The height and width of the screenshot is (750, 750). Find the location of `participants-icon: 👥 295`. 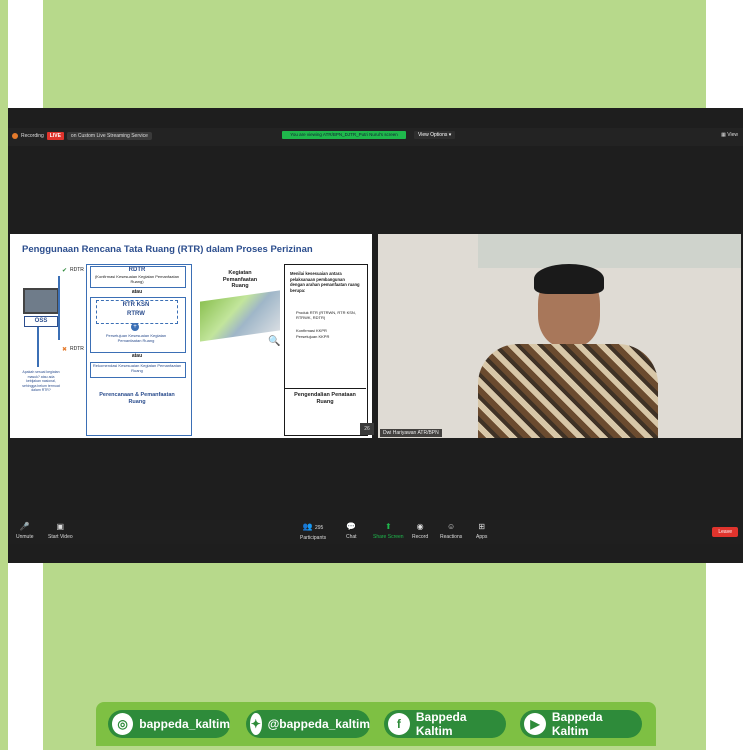

participants-icon: 👥 295 is located at coordinates (313, 526).